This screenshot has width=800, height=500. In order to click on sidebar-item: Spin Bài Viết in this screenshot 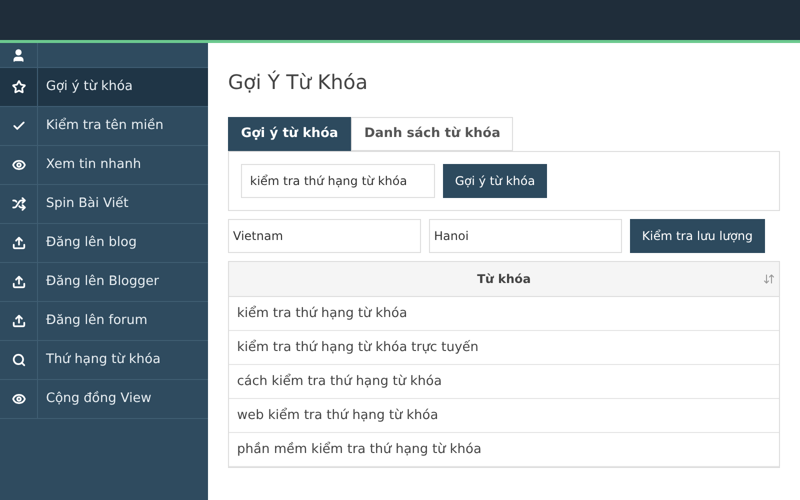, I will do `click(104, 204)`.